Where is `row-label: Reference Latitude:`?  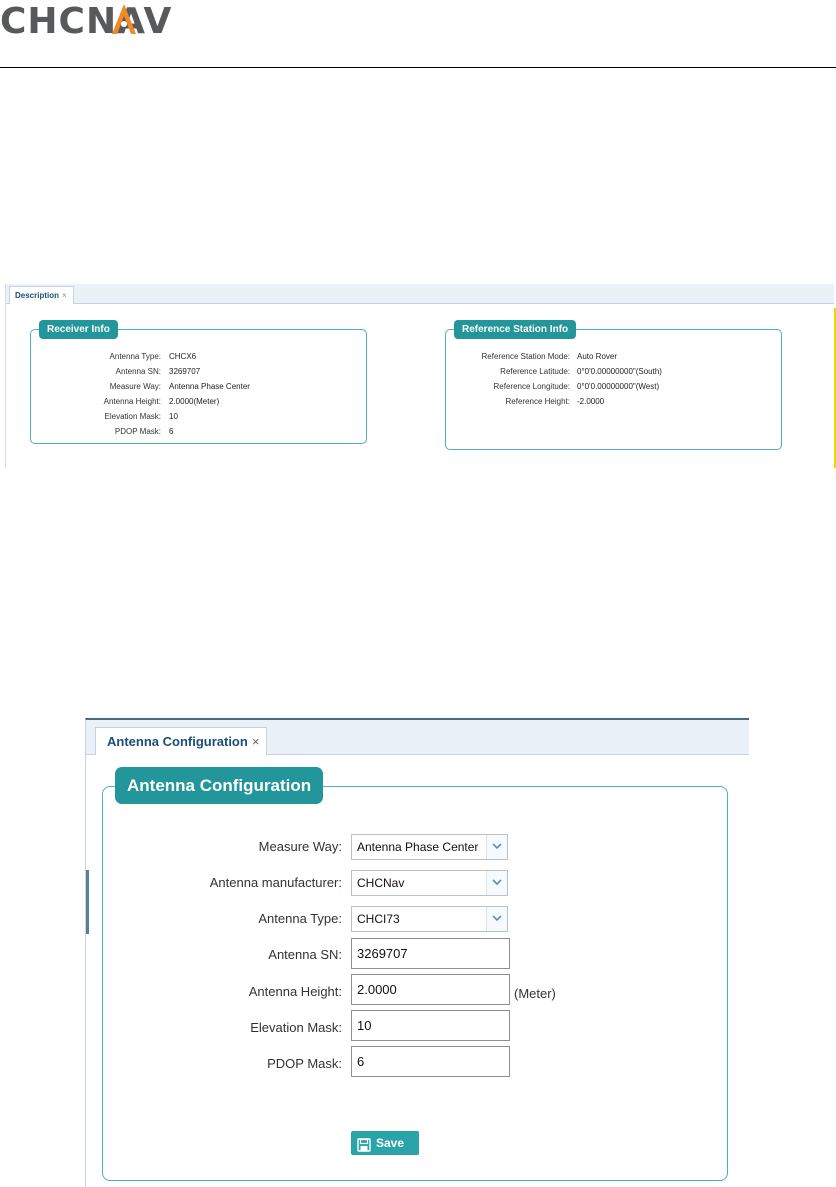
row-label: Reference Latitude: is located at coordinates (535, 371).